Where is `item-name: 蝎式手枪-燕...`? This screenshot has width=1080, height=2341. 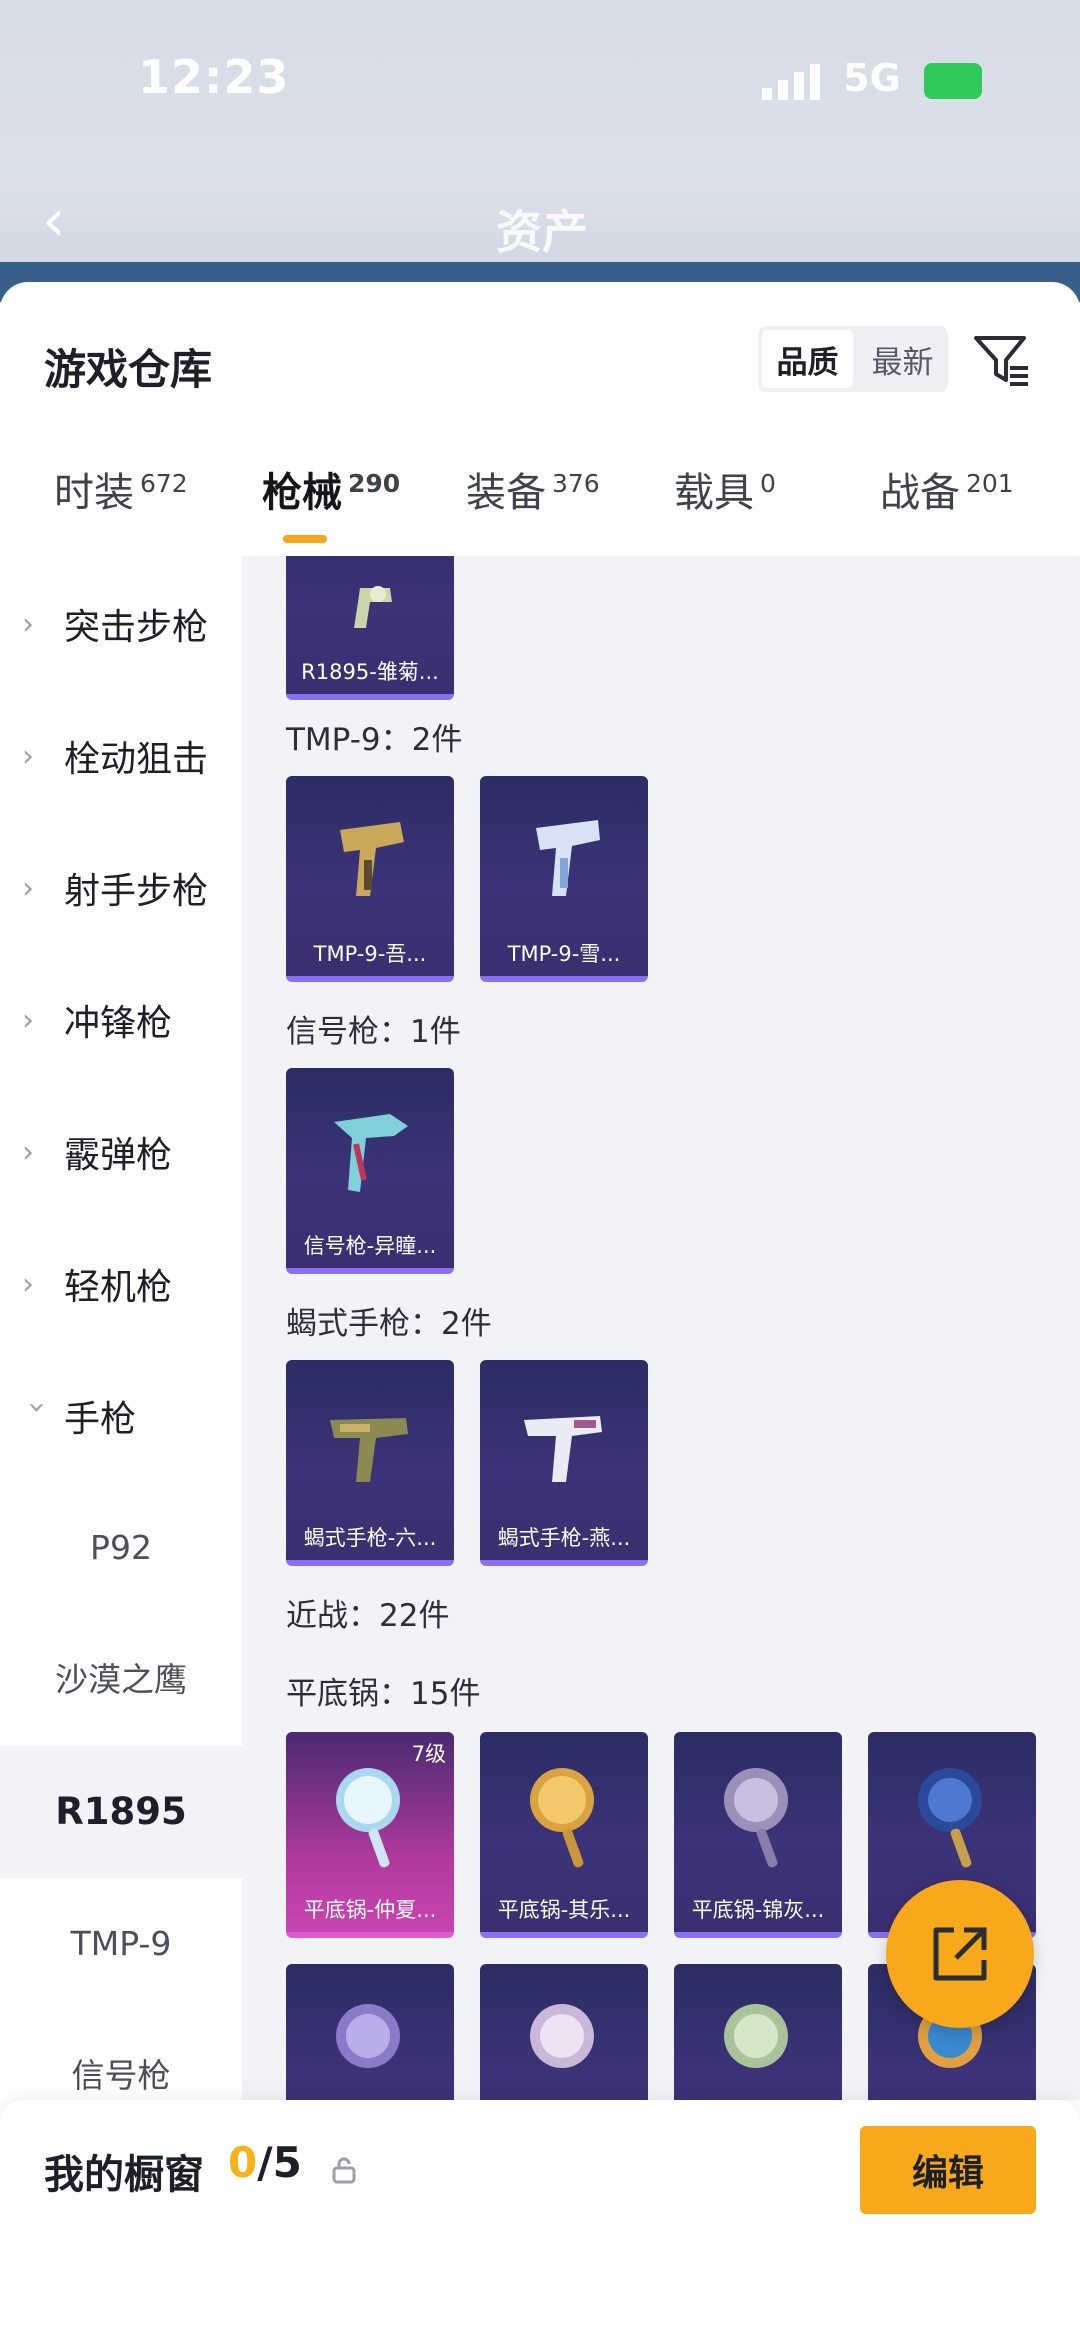
item-name: 蝎式手枪-燕... is located at coordinates (564, 1538).